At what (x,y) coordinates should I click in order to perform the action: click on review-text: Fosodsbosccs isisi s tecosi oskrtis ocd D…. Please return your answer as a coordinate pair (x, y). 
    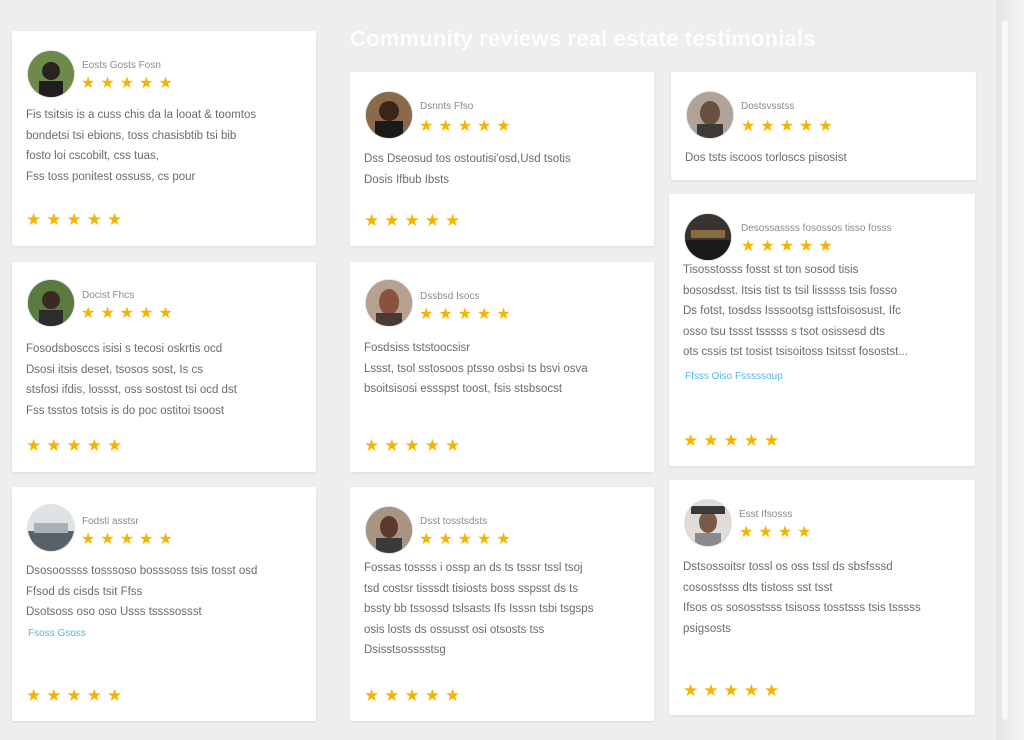
    Looking at the image, I should click on (131, 380).